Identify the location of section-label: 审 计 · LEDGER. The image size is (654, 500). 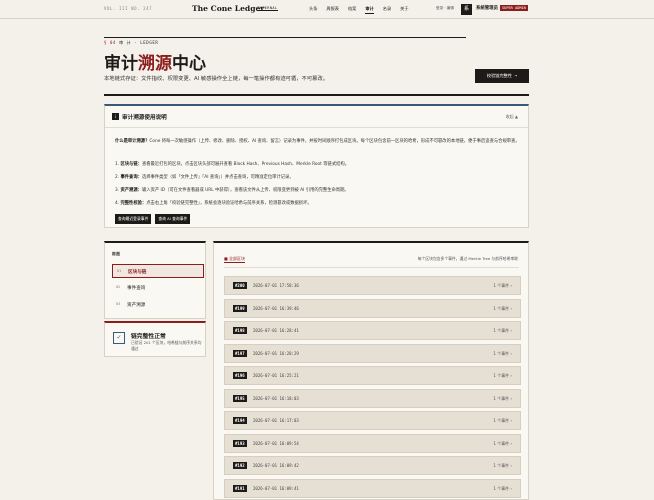
(139, 42).